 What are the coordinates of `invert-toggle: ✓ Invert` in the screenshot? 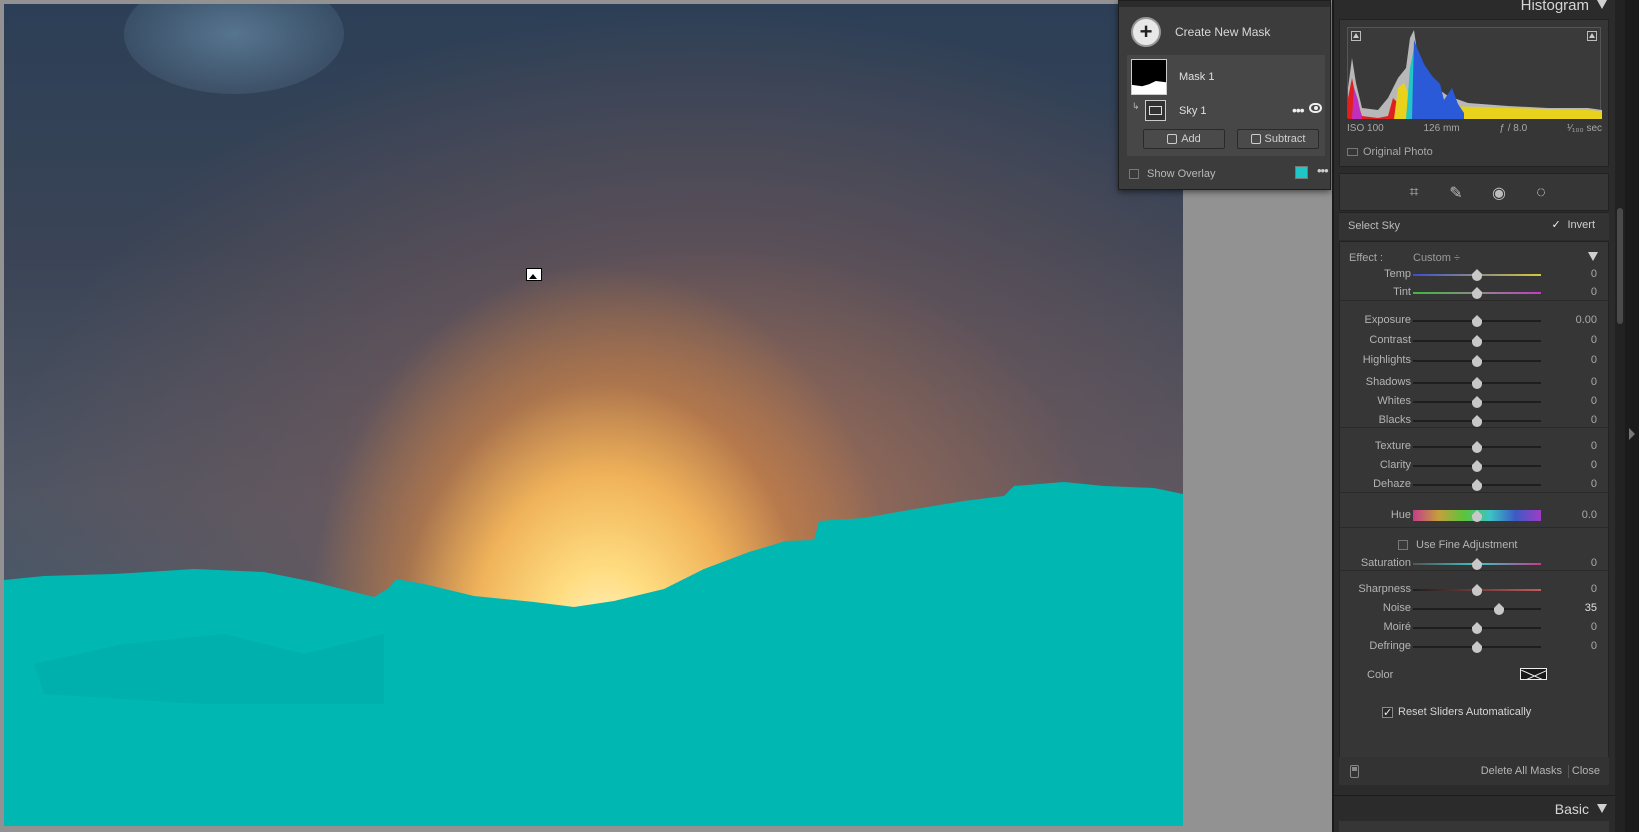 It's located at (1573, 225).